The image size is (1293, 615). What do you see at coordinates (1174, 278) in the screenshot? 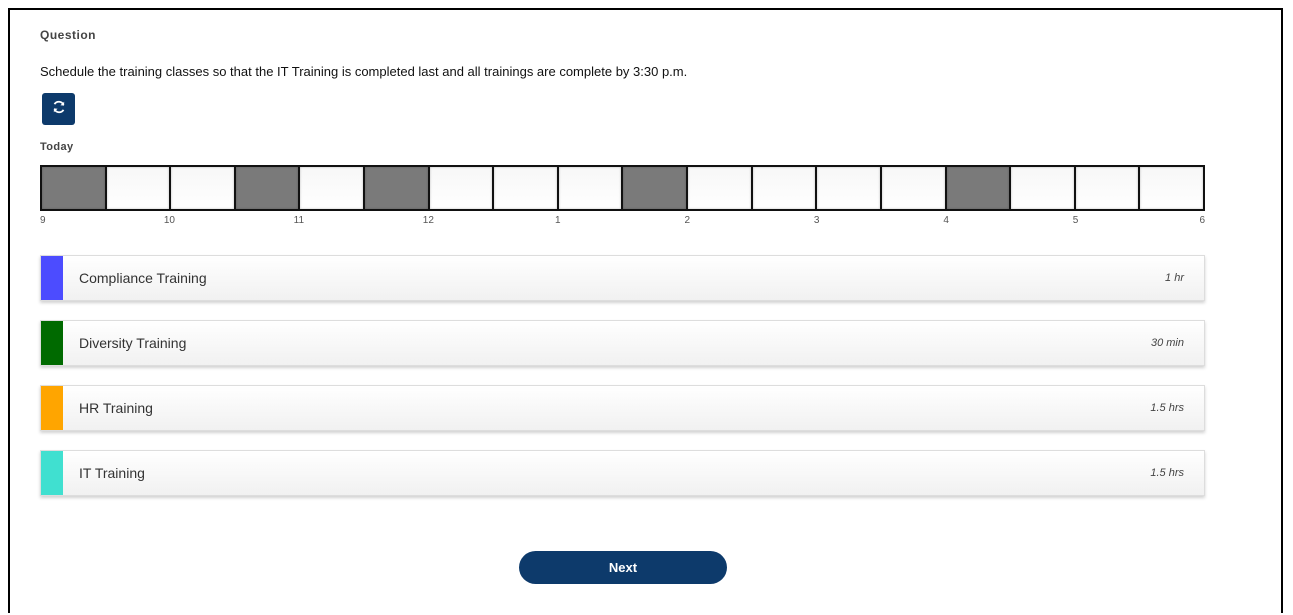
I see `training-duration: 1 hr` at bounding box center [1174, 278].